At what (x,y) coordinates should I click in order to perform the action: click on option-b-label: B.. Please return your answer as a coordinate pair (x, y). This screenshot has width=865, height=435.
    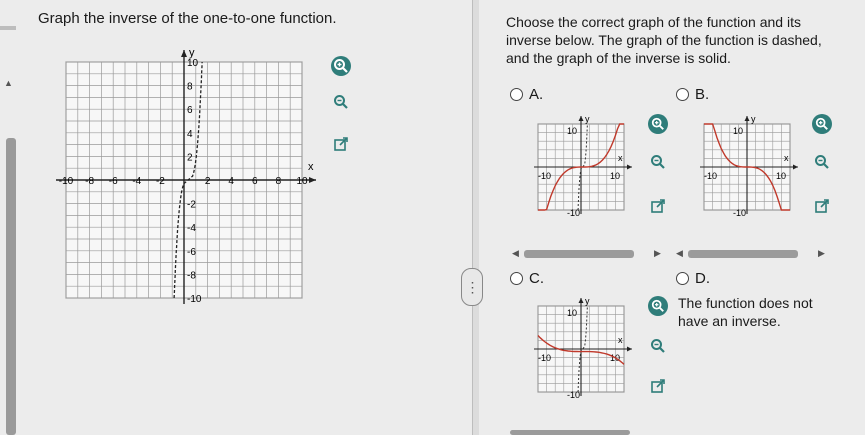
    Looking at the image, I should click on (702, 94).